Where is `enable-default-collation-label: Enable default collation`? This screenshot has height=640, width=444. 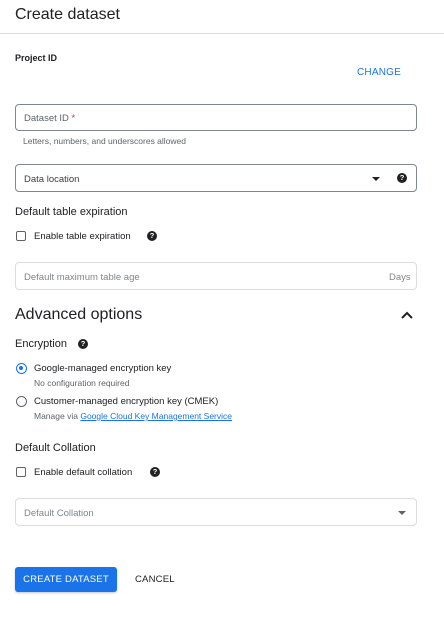
enable-default-collation-label: Enable default collation is located at coordinates (83, 472).